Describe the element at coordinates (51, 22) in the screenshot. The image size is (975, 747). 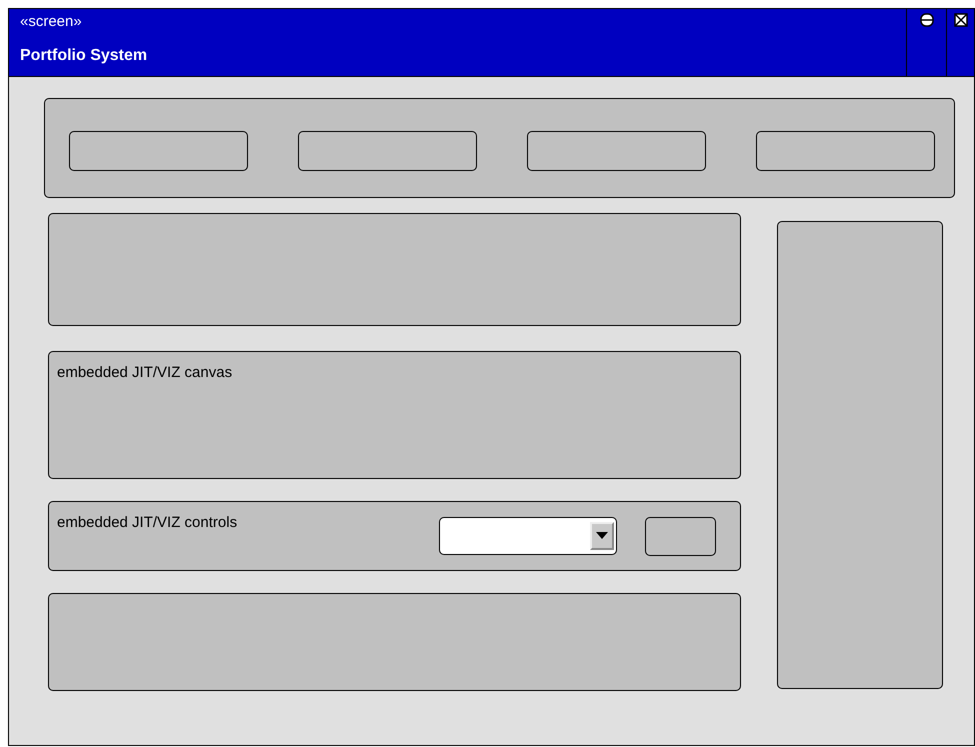
I see `window-stereotype: «screen»` at that location.